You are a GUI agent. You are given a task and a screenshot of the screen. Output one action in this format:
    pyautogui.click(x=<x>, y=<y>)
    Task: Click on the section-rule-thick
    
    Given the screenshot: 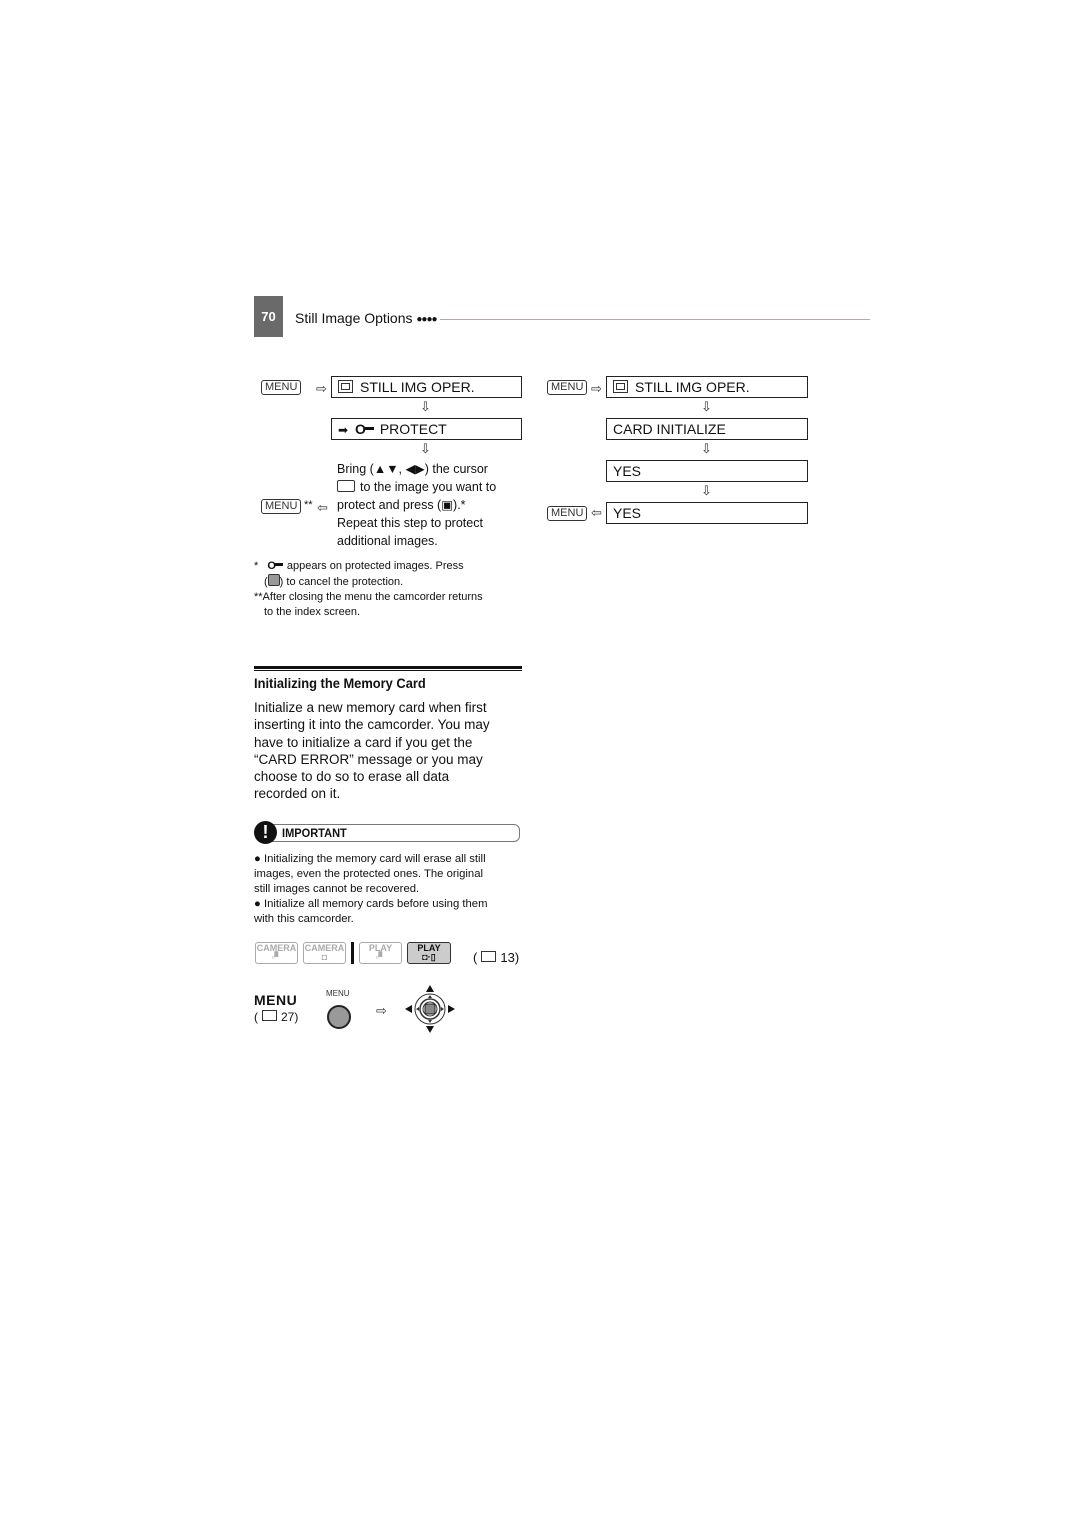 What is the action you would take?
    pyautogui.click(x=388, y=667)
    